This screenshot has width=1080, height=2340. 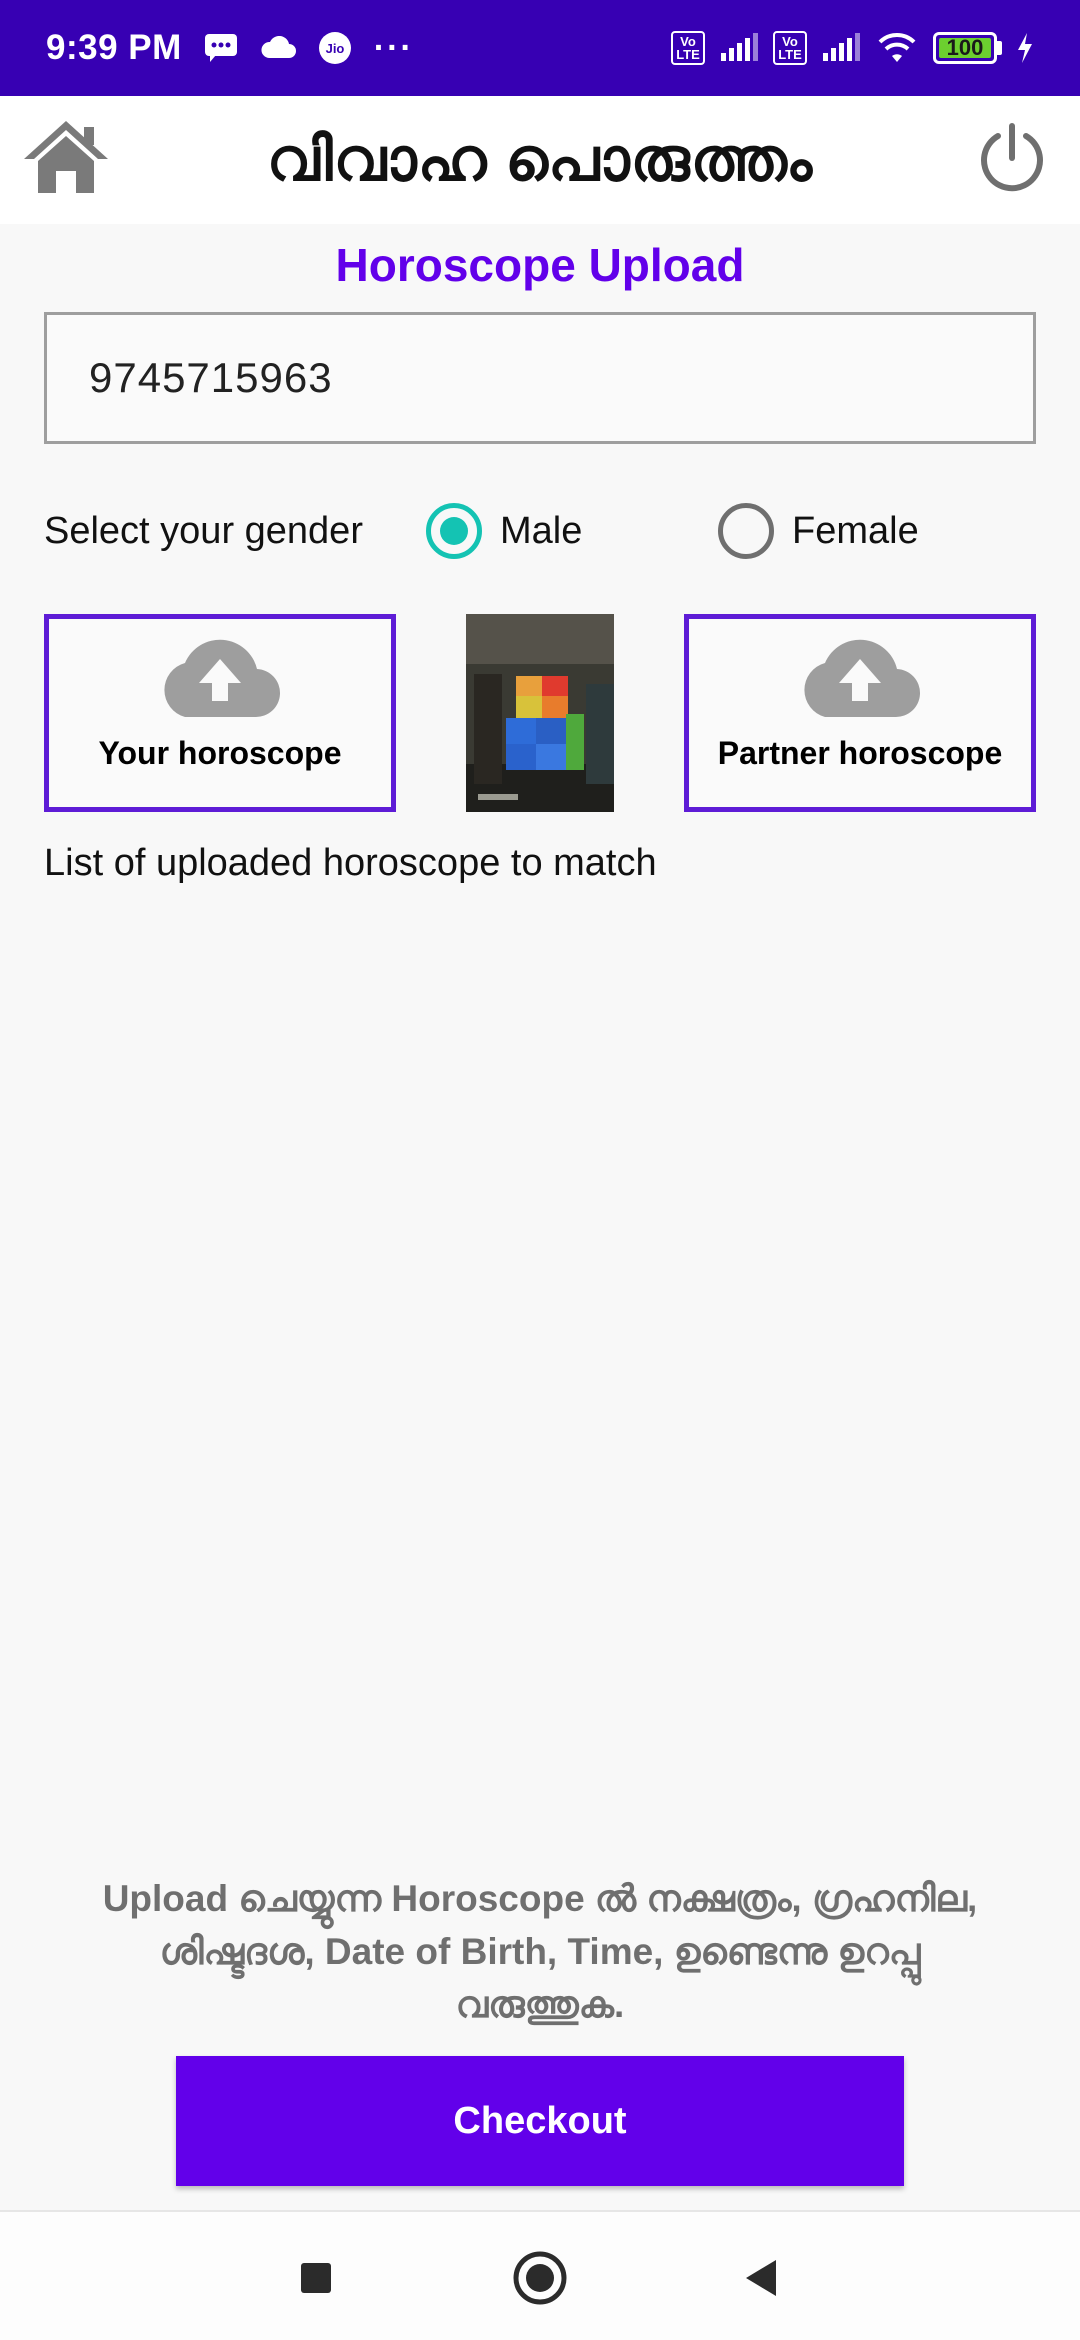 What do you see at coordinates (746, 531) in the screenshot?
I see `radio-unchecked-icon` at bounding box center [746, 531].